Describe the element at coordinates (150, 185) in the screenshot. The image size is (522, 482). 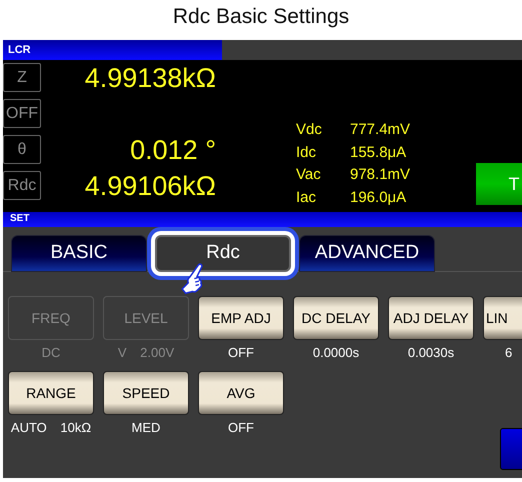
I see `measured-value: 4.99106kΩ` at that location.